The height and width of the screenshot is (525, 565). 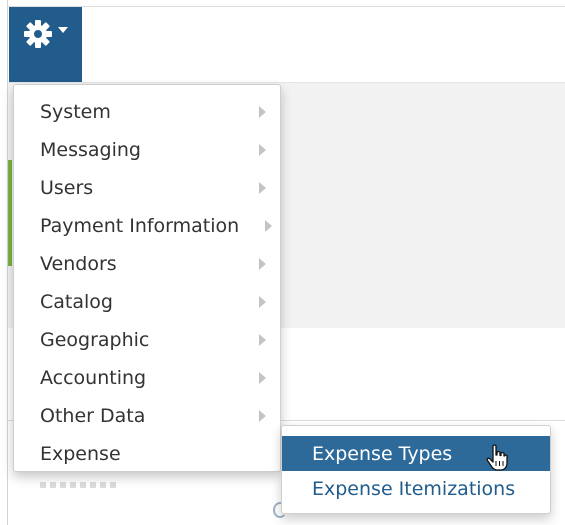 I want to click on submenu-item-label: Expense Itemizations, so click(x=414, y=488).